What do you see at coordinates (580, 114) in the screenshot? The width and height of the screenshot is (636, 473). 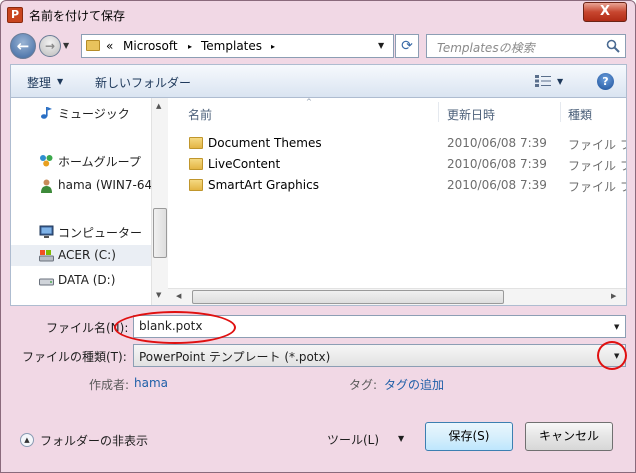 I see `column-header-type: 種類` at bounding box center [580, 114].